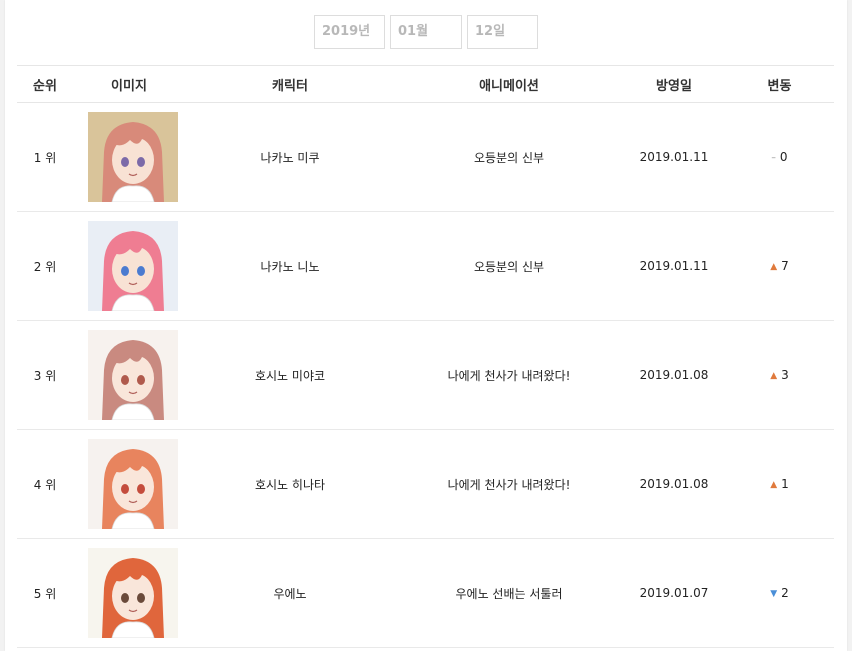 The height and width of the screenshot is (651, 852). I want to click on anime-cell: 우에노 선배는 서툴러, so click(509, 593).